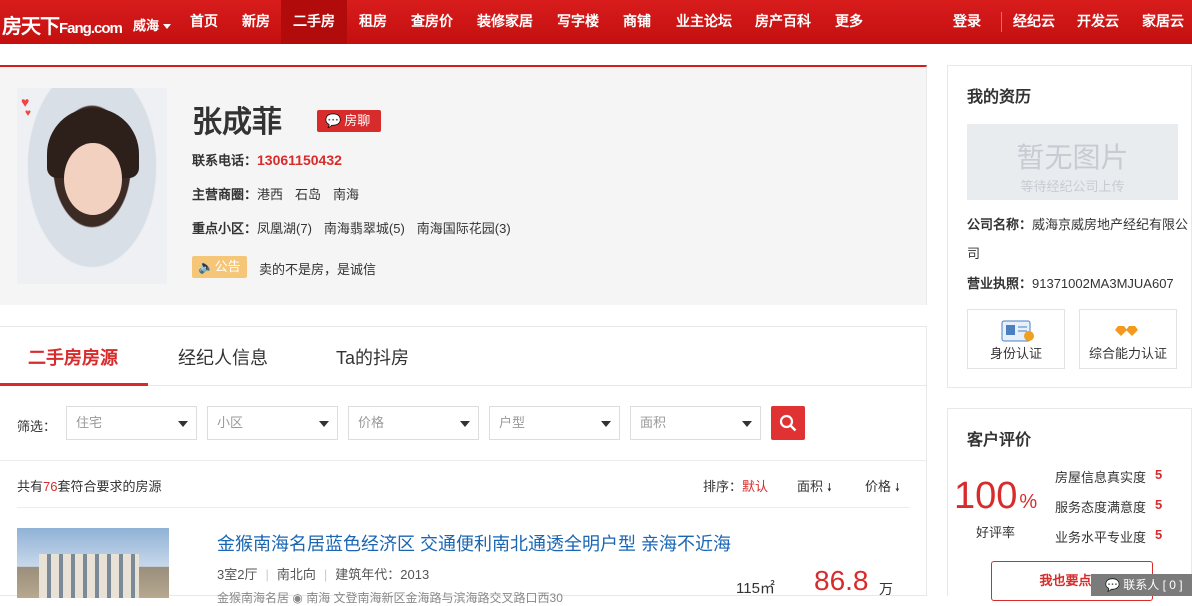 The width and height of the screenshot is (1192, 606). Describe the element at coordinates (735, 485) in the screenshot. I see `sort-label: 排序：默认` at that location.